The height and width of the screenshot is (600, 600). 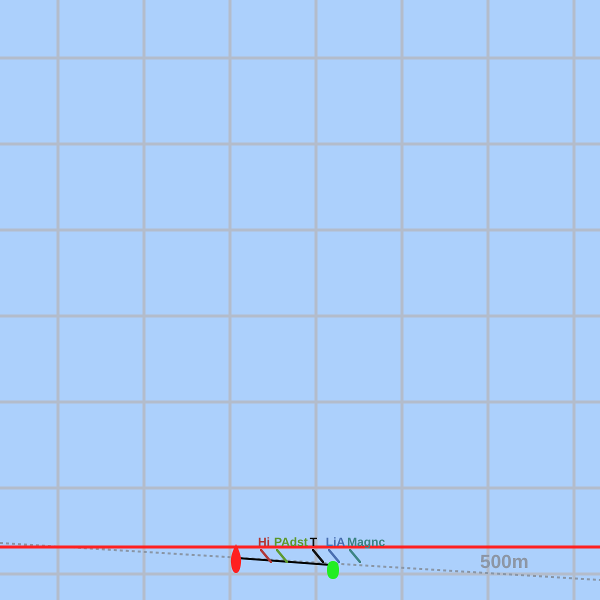 I want to click on boat-label: Magnc, so click(x=366, y=542).